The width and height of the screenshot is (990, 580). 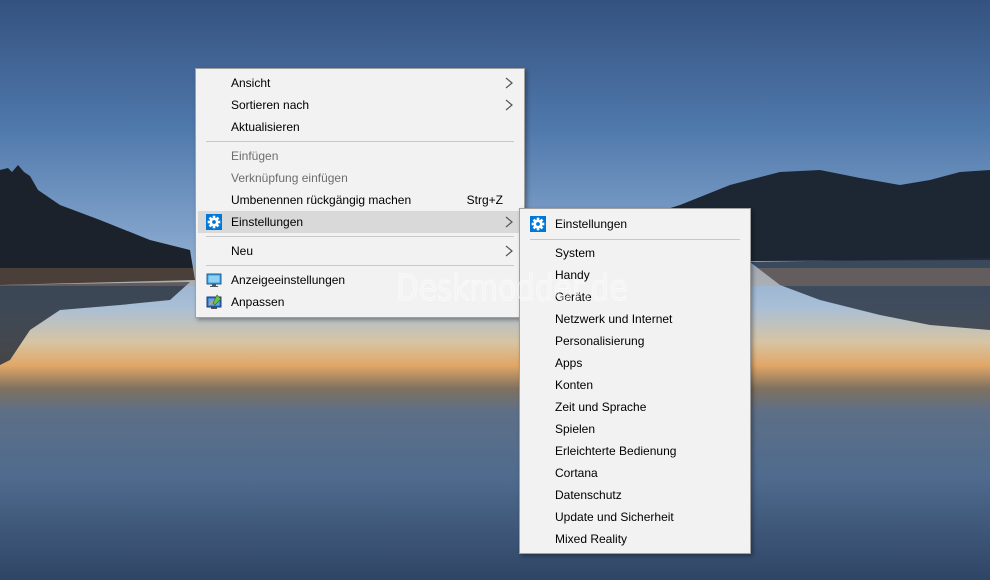 What do you see at coordinates (270, 105) in the screenshot?
I see `menu-item-label: Sortieren nach` at bounding box center [270, 105].